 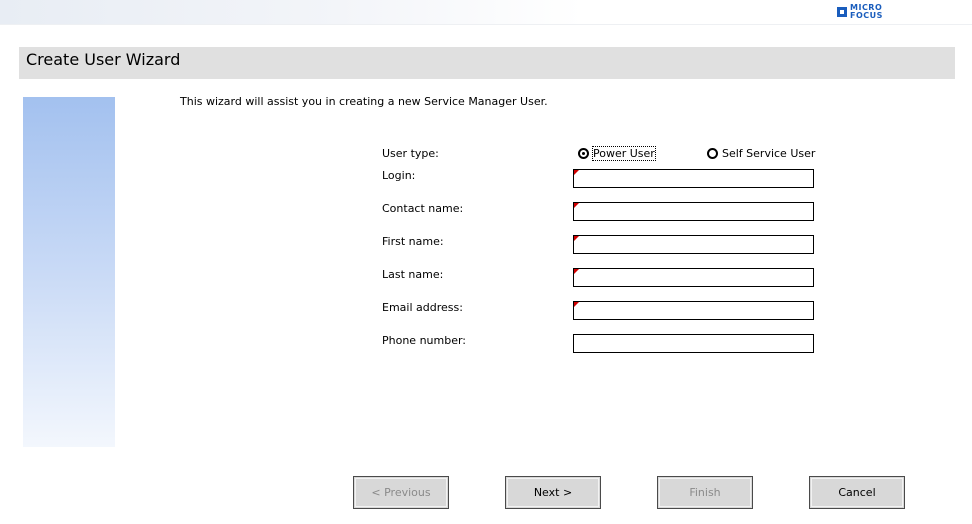 I want to click on contact-name-field, so click(x=693, y=211).